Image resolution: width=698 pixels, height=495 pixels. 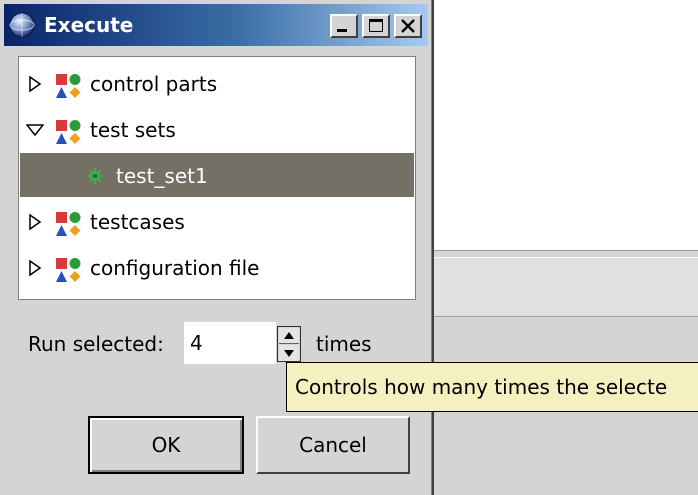 What do you see at coordinates (342, 30) in the screenshot?
I see `minimize-icon` at bounding box center [342, 30].